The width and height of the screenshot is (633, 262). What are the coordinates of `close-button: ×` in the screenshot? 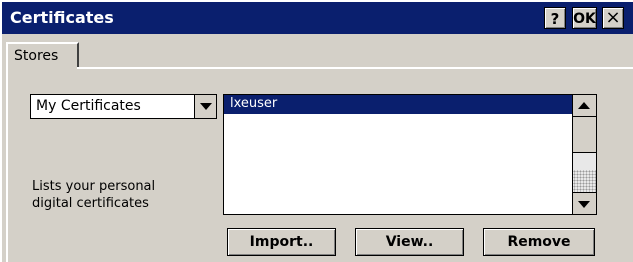 It's located at (613, 18).